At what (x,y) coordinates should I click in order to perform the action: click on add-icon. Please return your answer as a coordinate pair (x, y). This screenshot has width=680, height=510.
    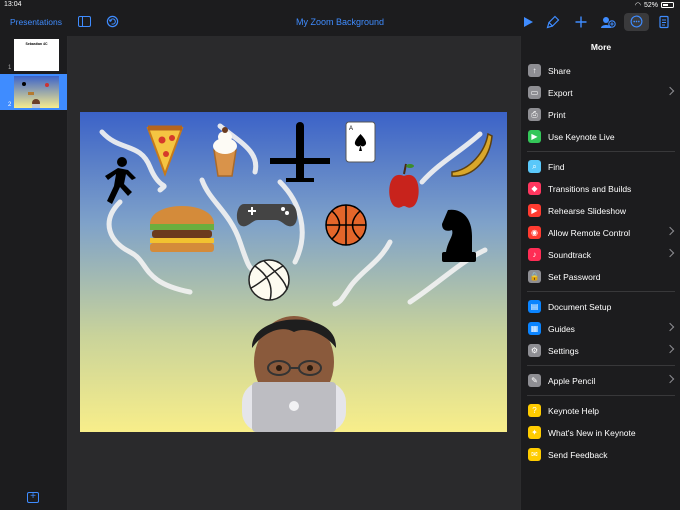
    Looking at the image, I should click on (581, 22).